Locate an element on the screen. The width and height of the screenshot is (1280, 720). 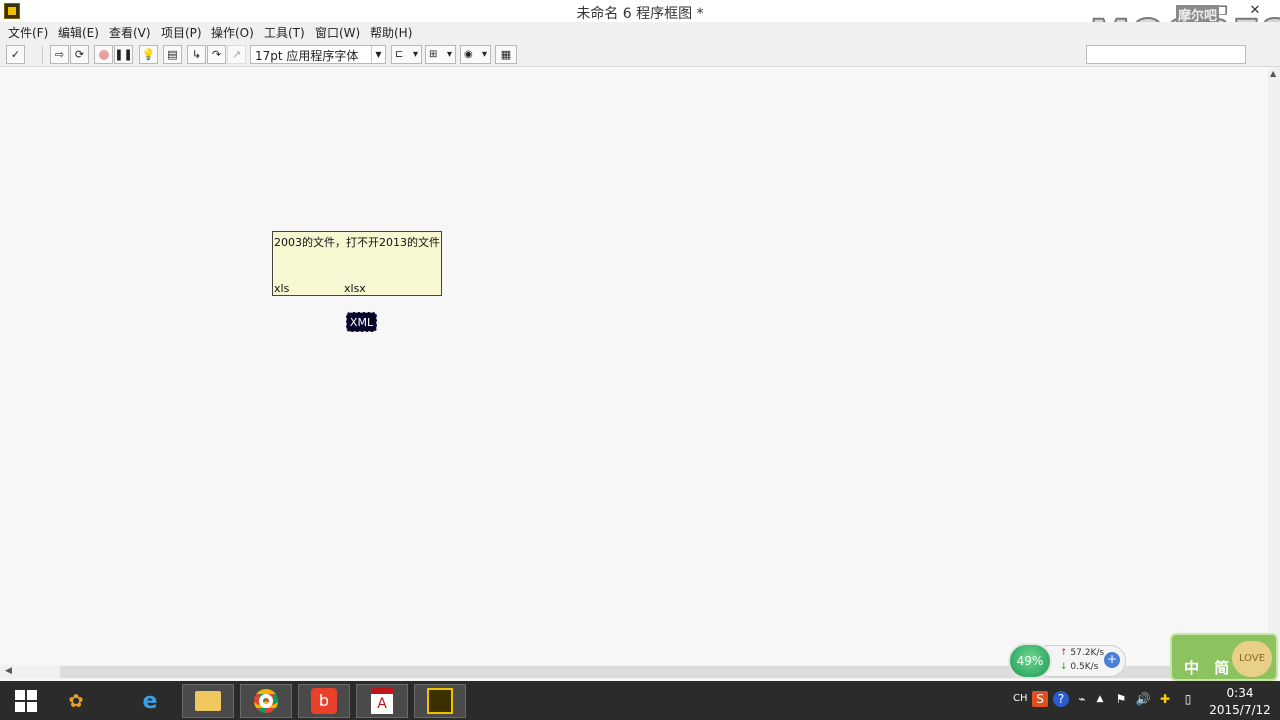
reorder-dropdown: ◉ ▾ is located at coordinates (475, 54).